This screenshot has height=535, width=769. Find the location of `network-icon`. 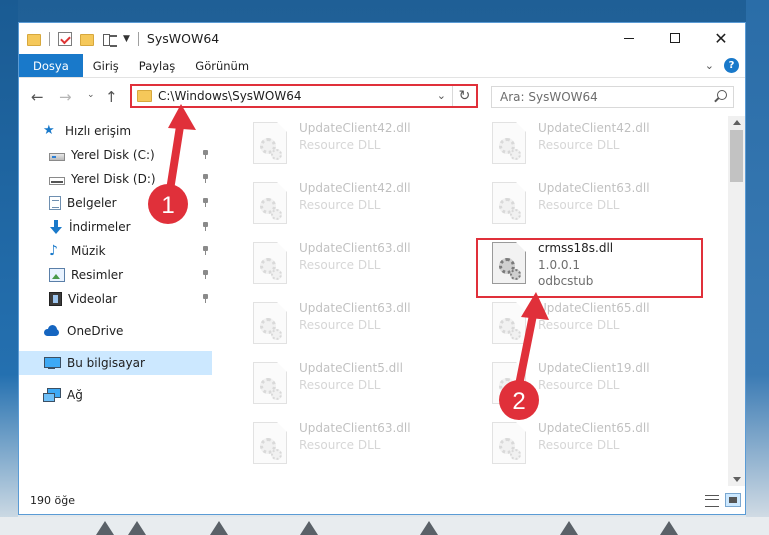

network-icon is located at coordinates (52, 395).